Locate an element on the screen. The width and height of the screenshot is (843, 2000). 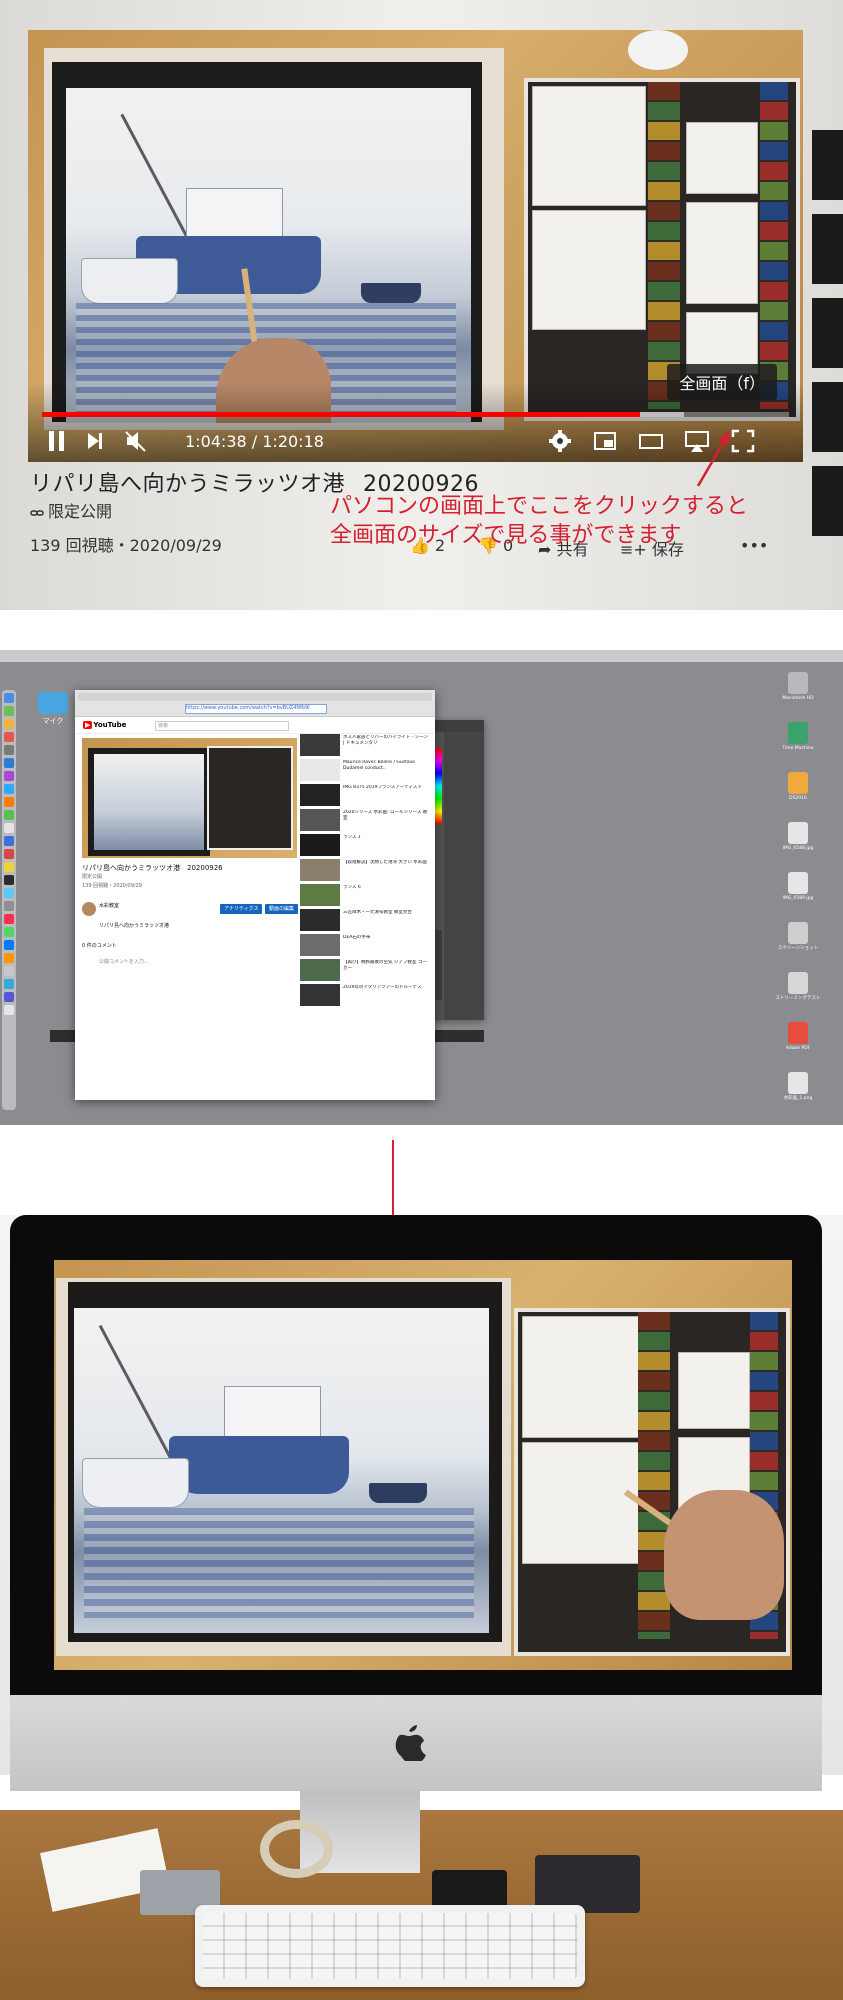
recommended-title: ランス 1 is located at coordinates (387, 845).